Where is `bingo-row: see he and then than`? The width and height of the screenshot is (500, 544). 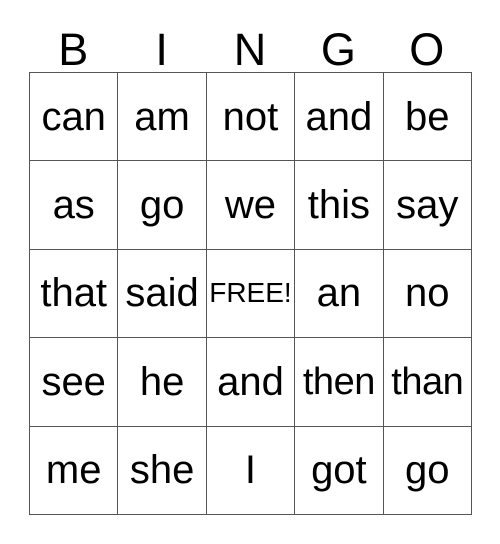
bingo-row: see he and then than is located at coordinates (251, 382).